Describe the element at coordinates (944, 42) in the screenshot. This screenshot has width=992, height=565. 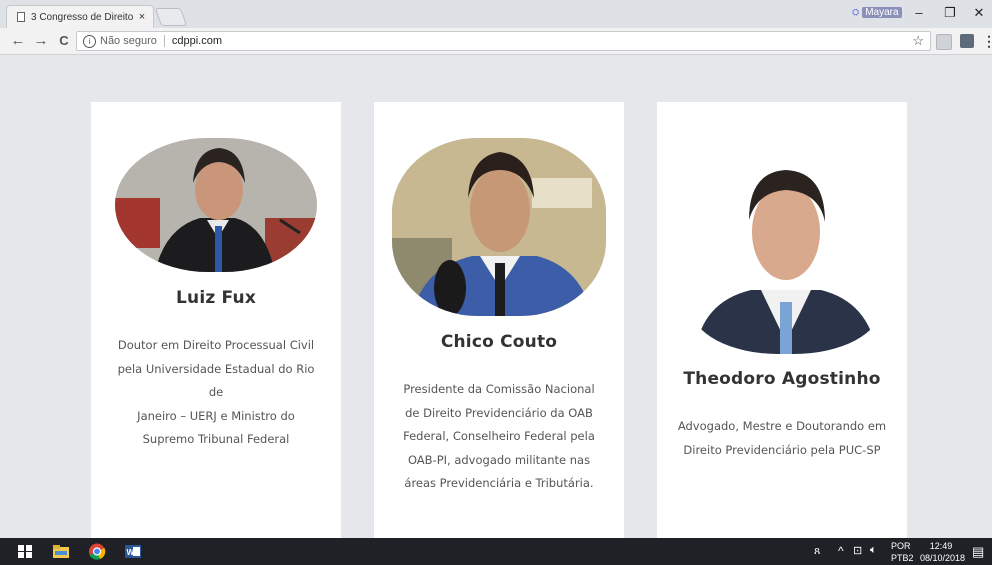
I see `extension-icon` at that location.